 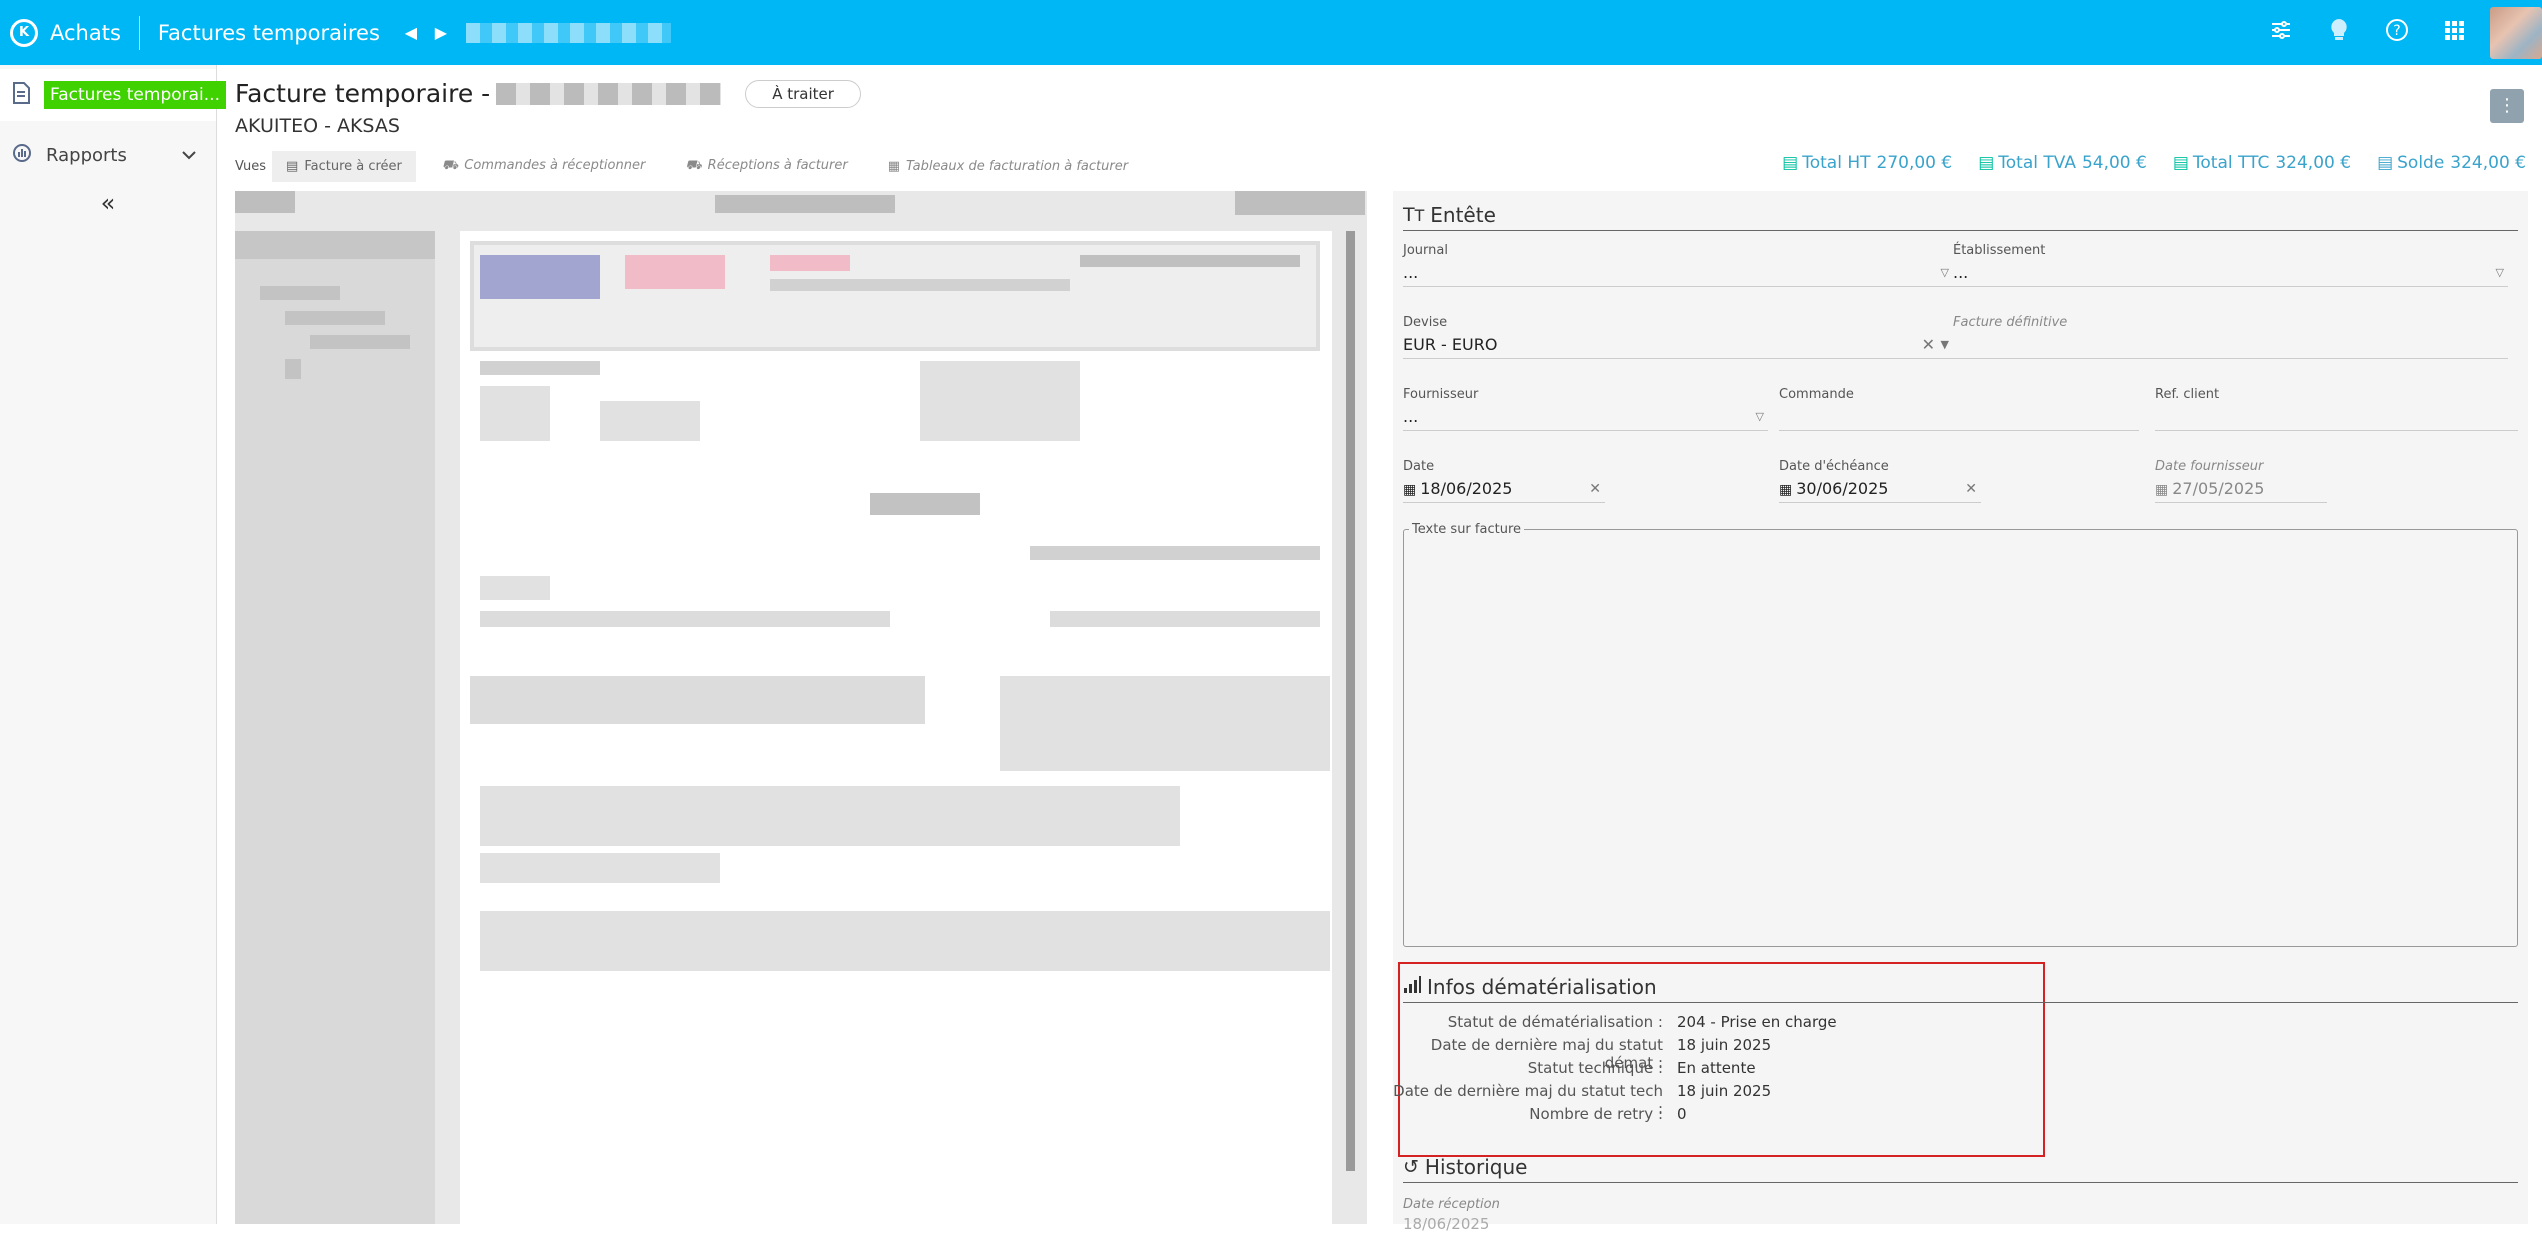 What do you see at coordinates (353, 166) in the screenshot?
I see `tab-label: Facture à créer` at bounding box center [353, 166].